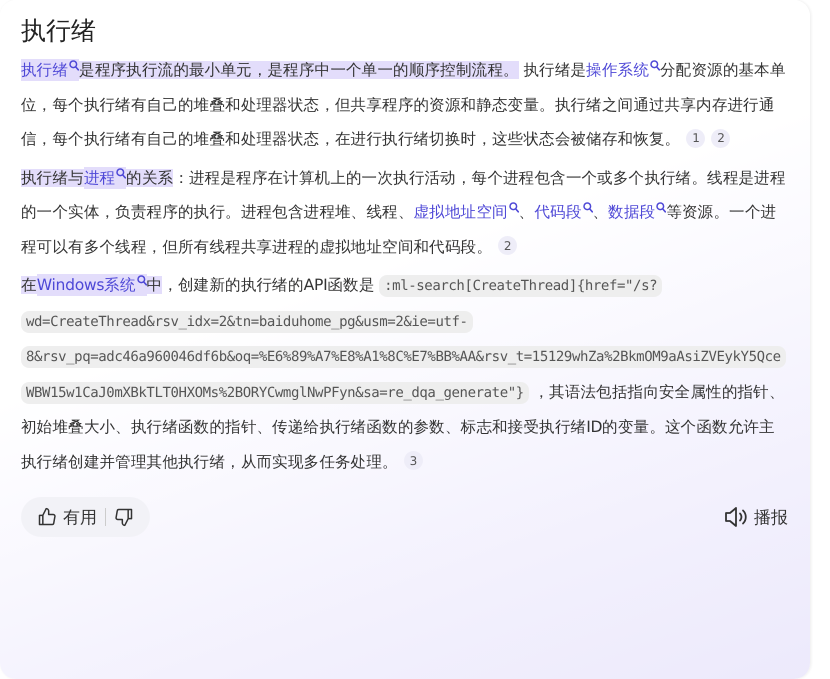 This screenshot has width=830, height=679. Describe the element at coordinates (756, 517) in the screenshot. I see `play-button: 播报` at that location.